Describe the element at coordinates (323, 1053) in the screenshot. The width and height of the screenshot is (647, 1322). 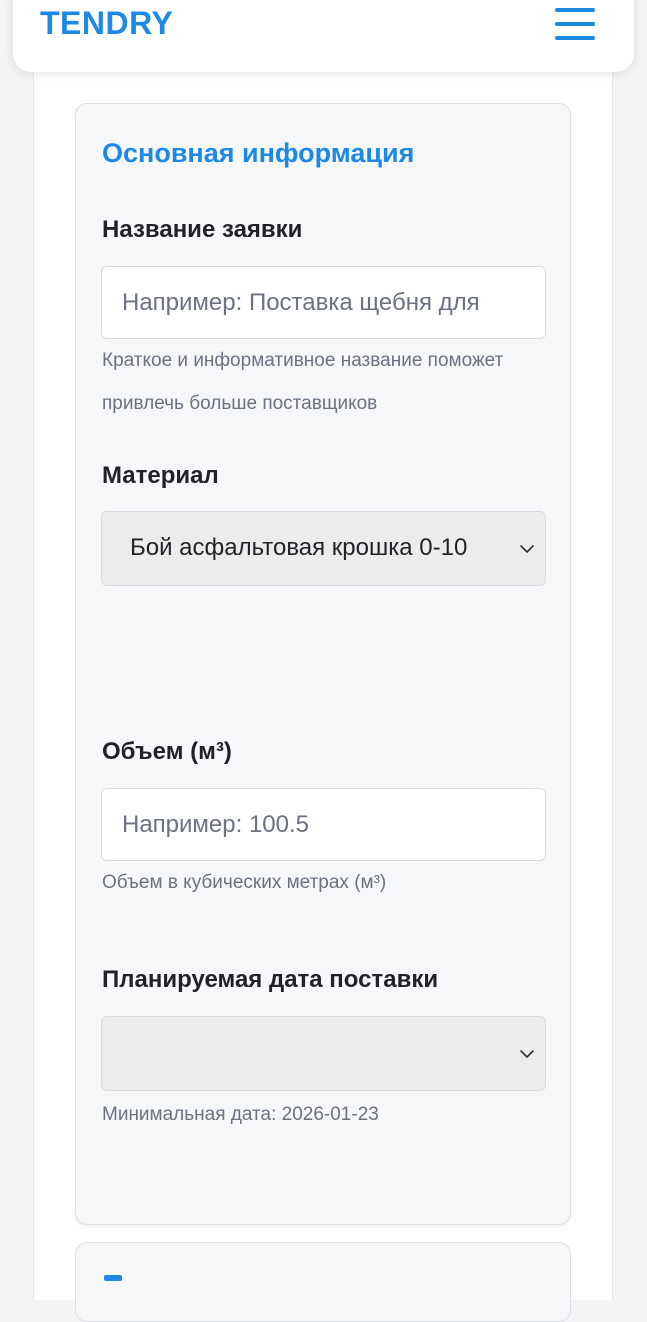
I see `delivery-date-select` at that location.